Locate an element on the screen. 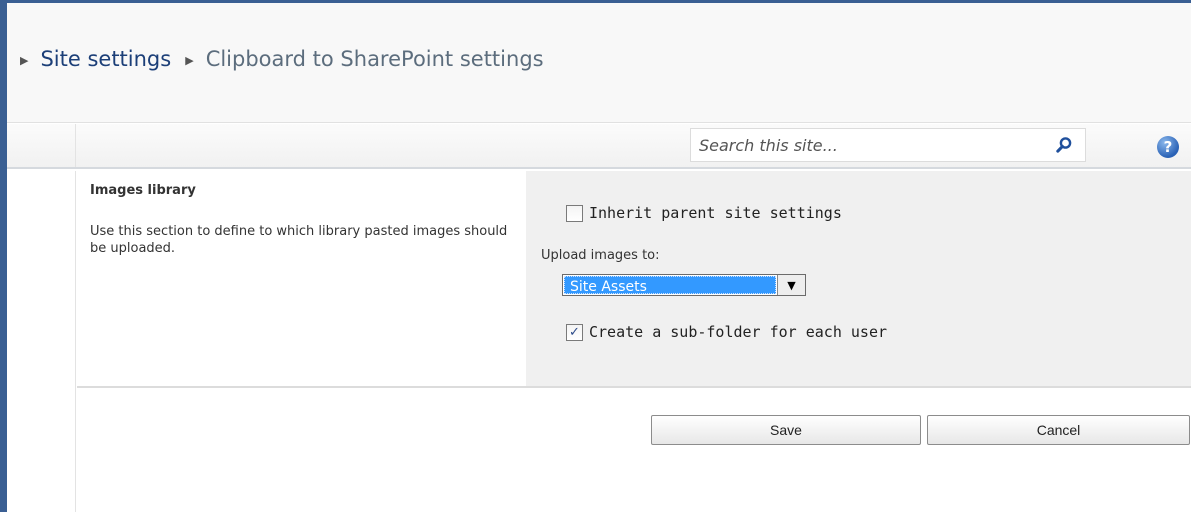 The image size is (1191, 512). save-button: Save is located at coordinates (786, 430).